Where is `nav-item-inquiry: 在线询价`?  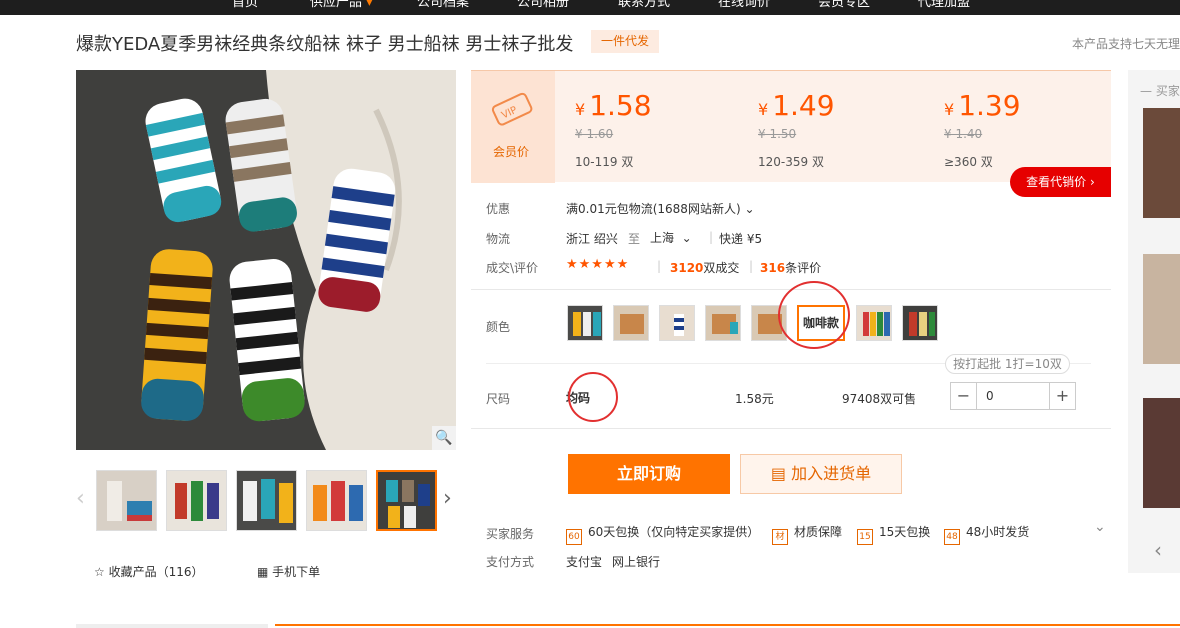 nav-item-inquiry: 在线询价 is located at coordinates (744, 5).